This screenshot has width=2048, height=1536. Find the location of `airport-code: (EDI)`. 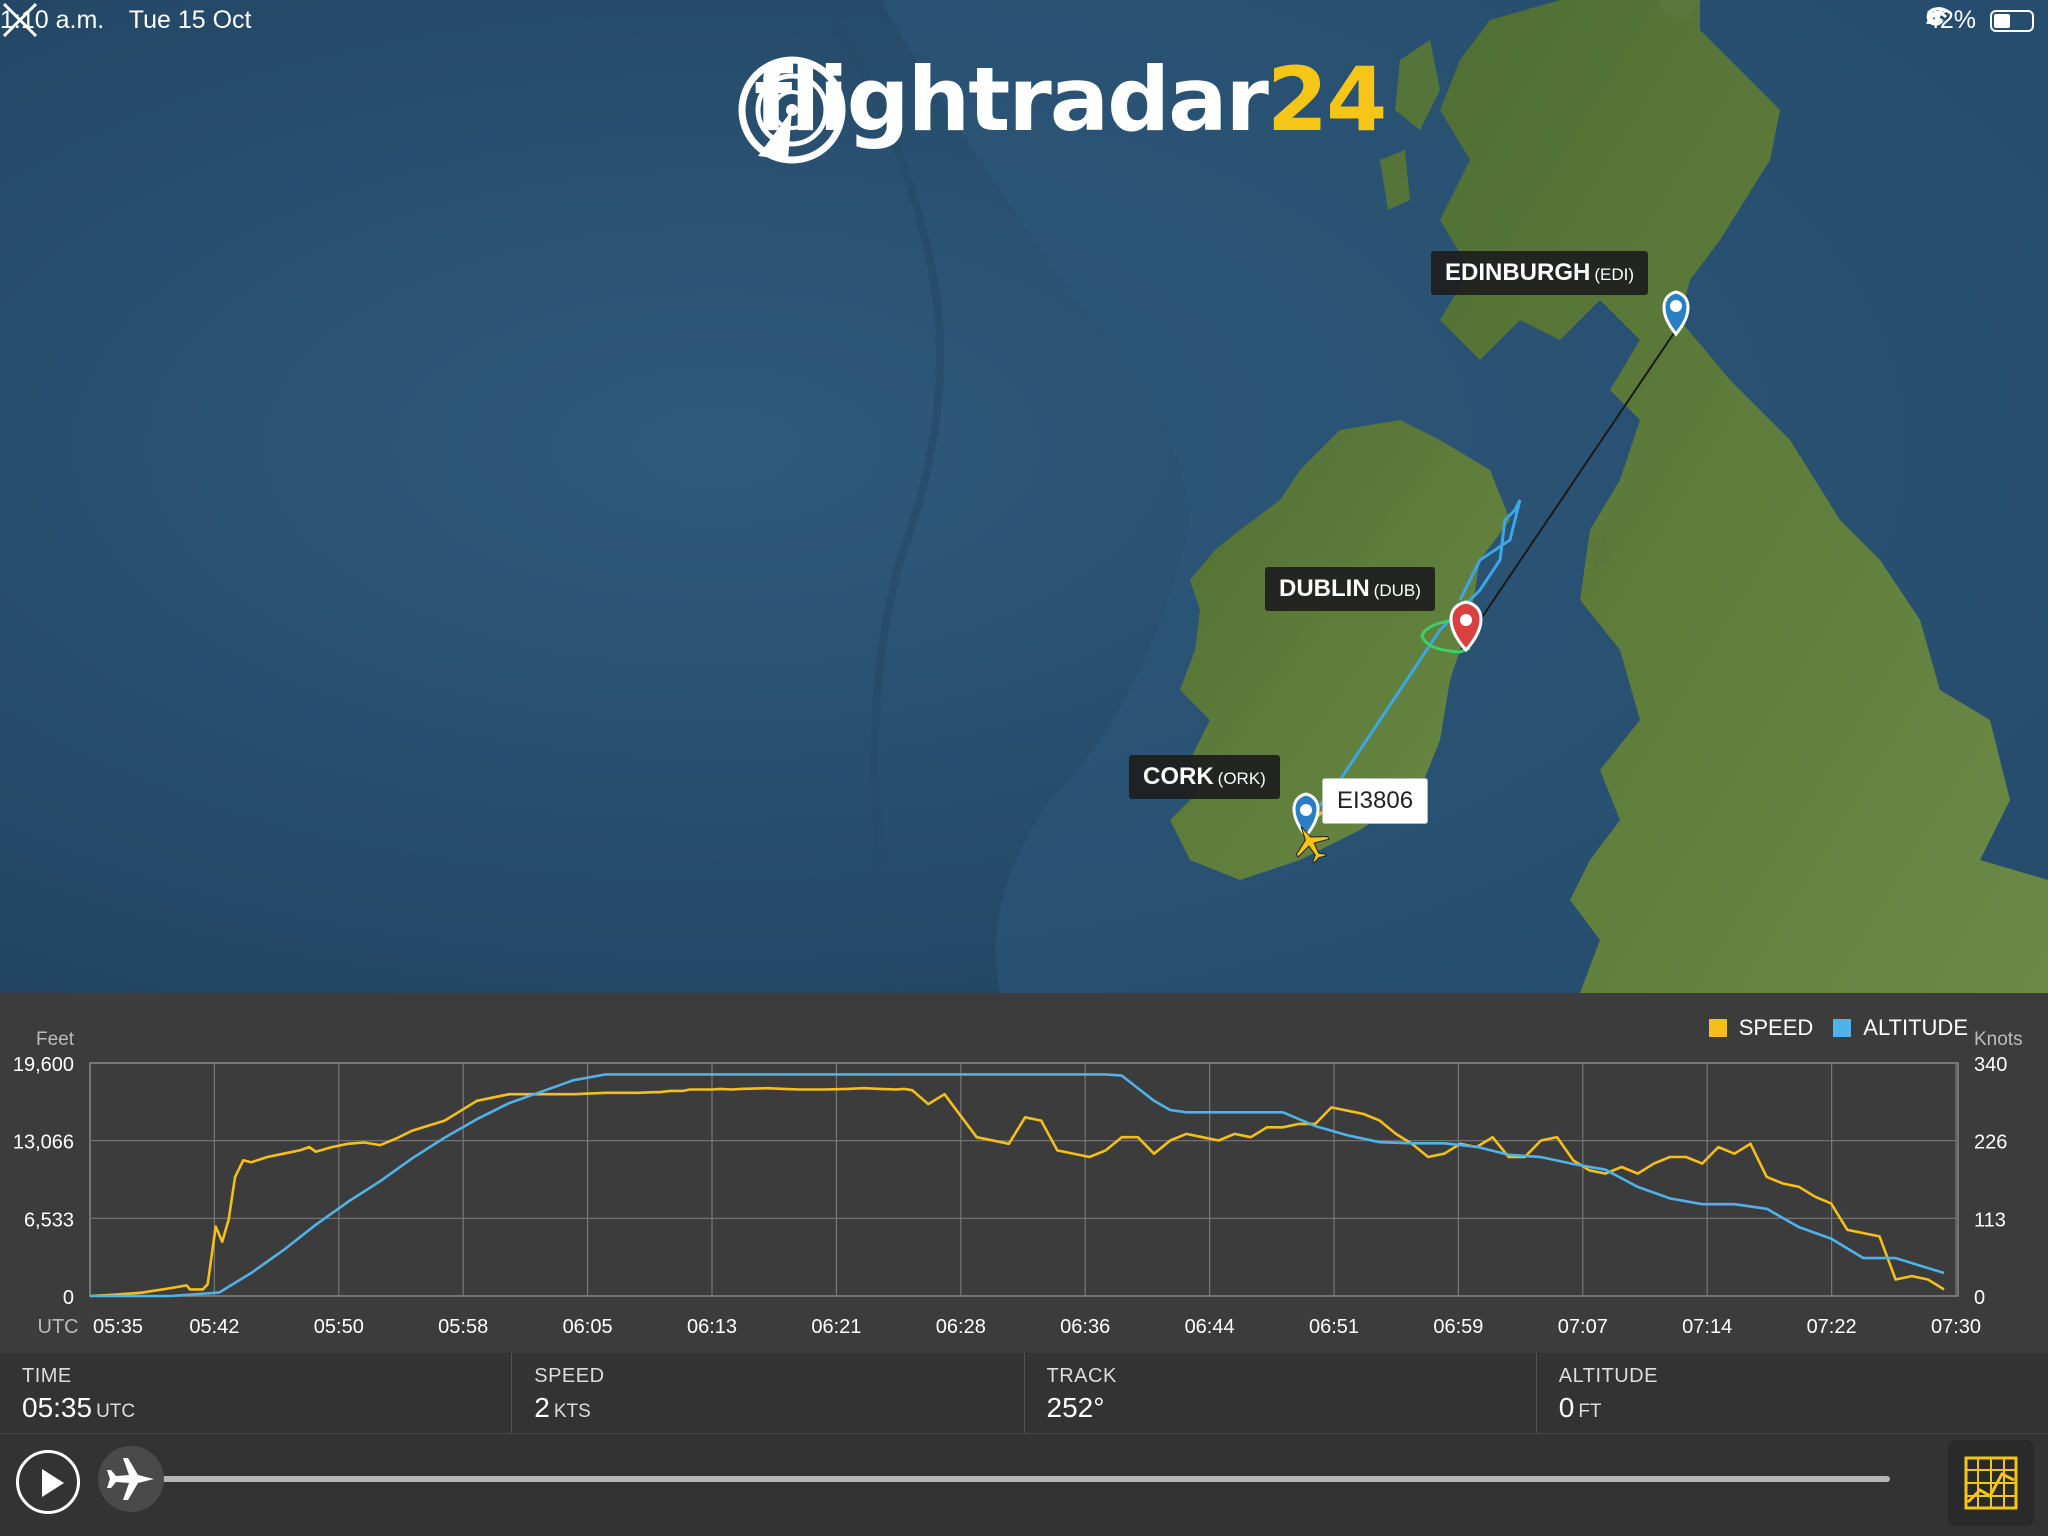

airport-code: (EDI) is located at coordinates (1614, 274).